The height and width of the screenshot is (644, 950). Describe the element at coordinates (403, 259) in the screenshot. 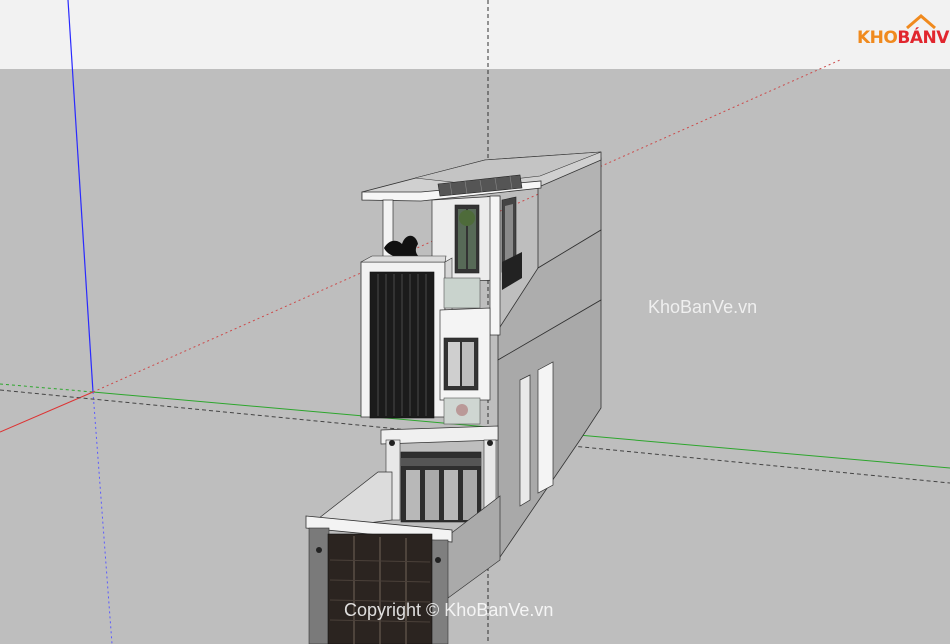

I see `front-facade-top` at that location.